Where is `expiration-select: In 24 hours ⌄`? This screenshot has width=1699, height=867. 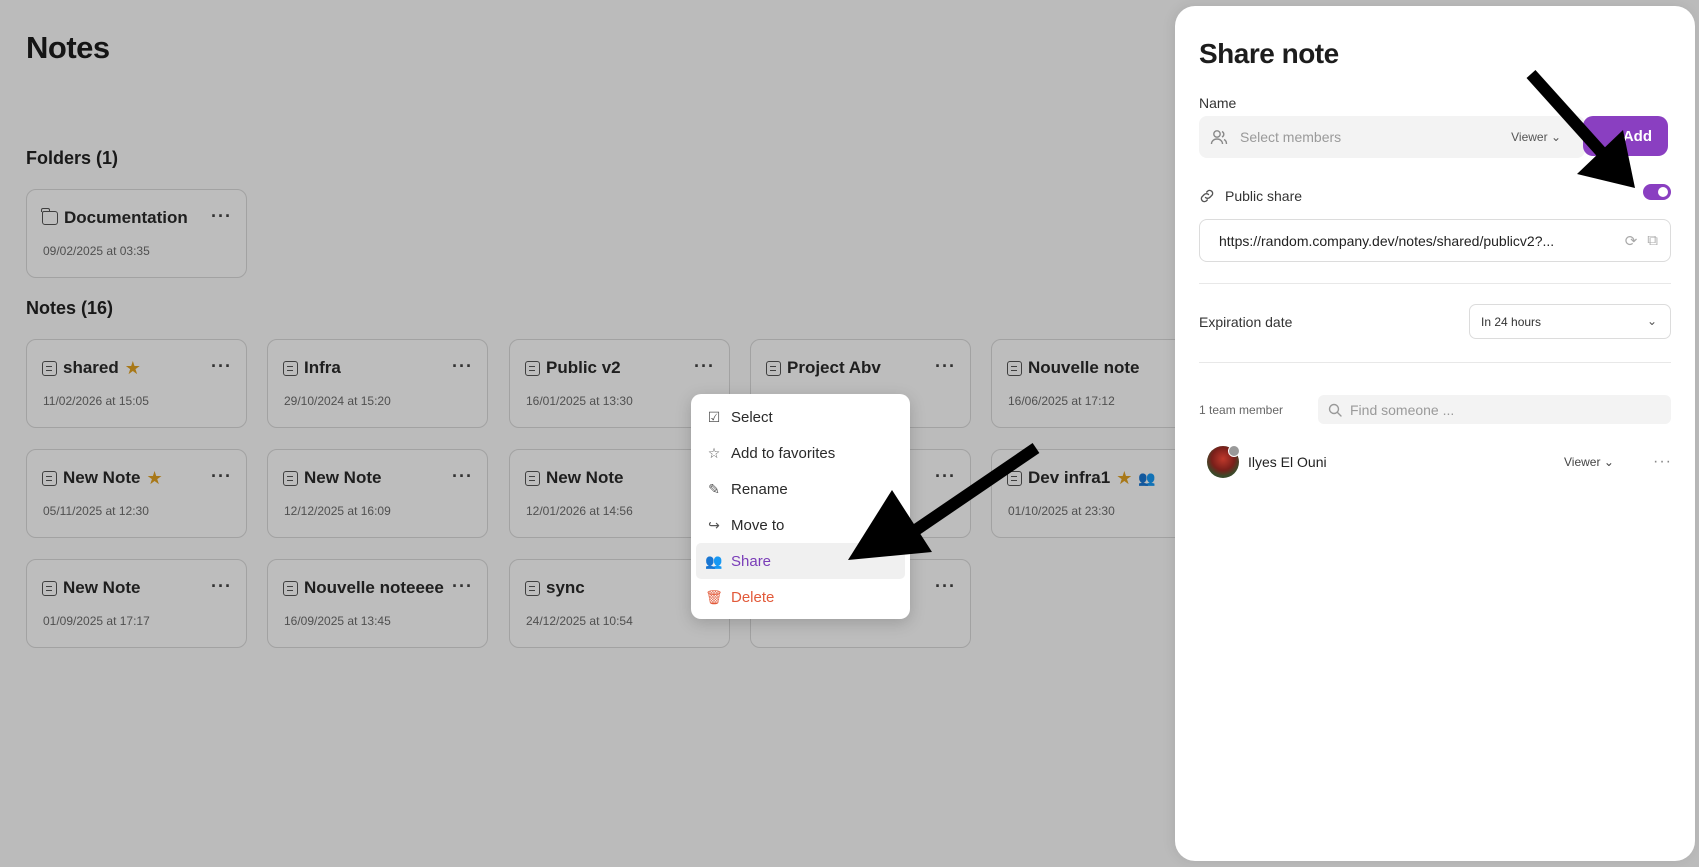
expiration-select: In 24 hours ⌄ is located at coordinates (1570, 321).